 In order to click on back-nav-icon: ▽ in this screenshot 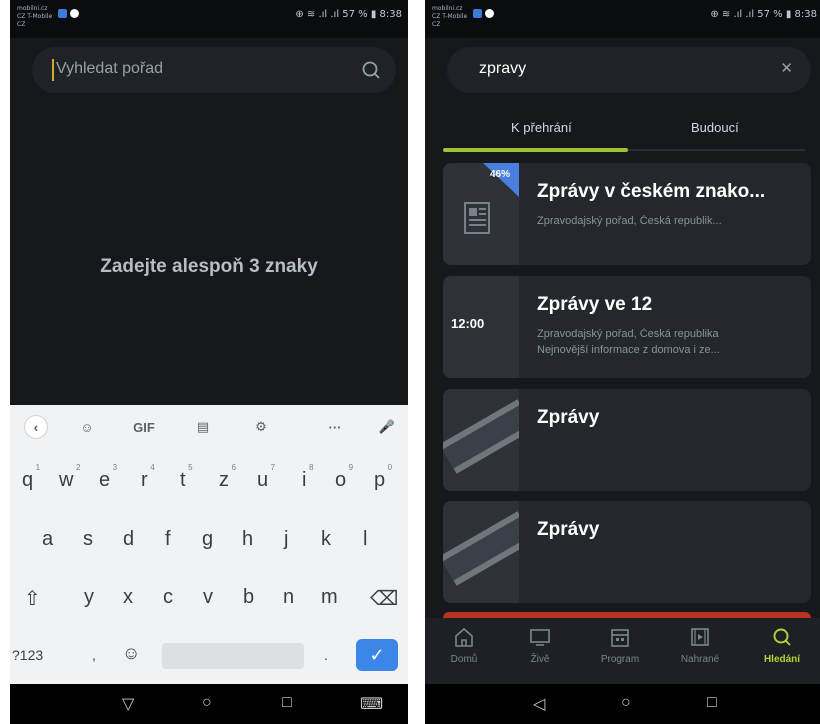, I will do `click(128, 704)`.